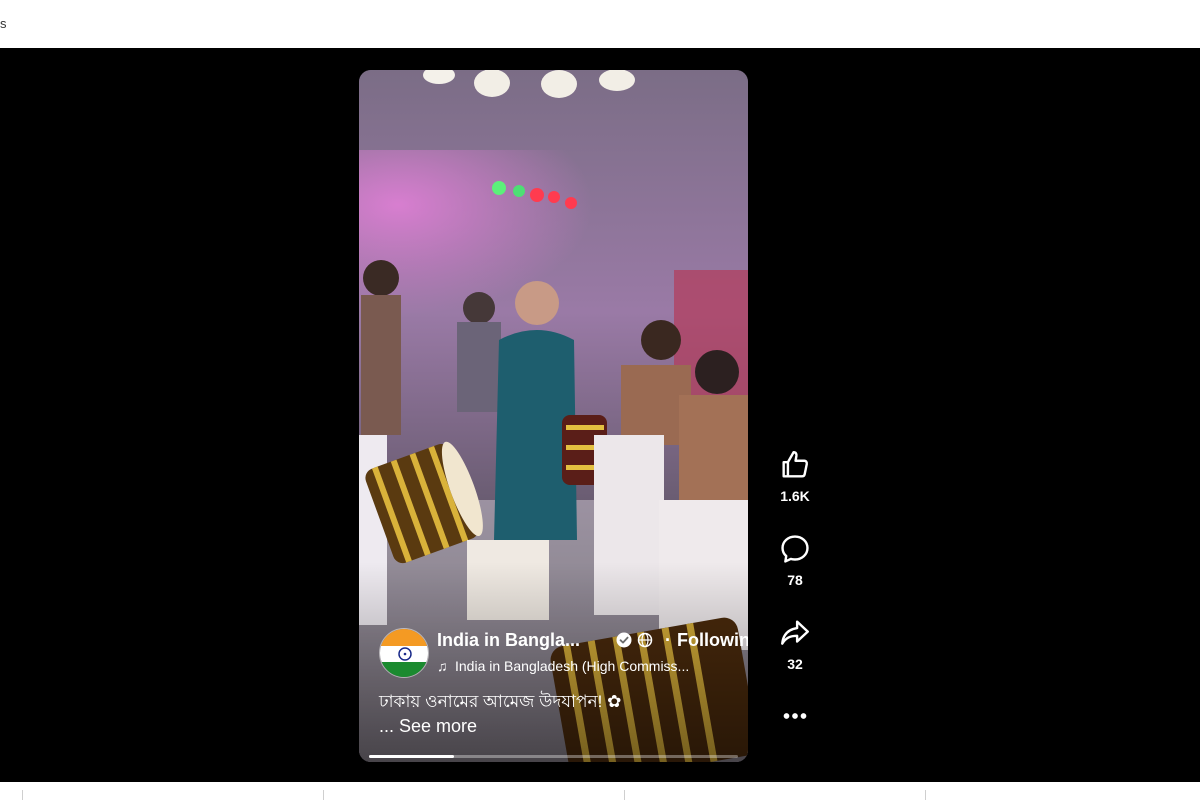  I want to click on see-more-link: ... See more, so click(428, 726).